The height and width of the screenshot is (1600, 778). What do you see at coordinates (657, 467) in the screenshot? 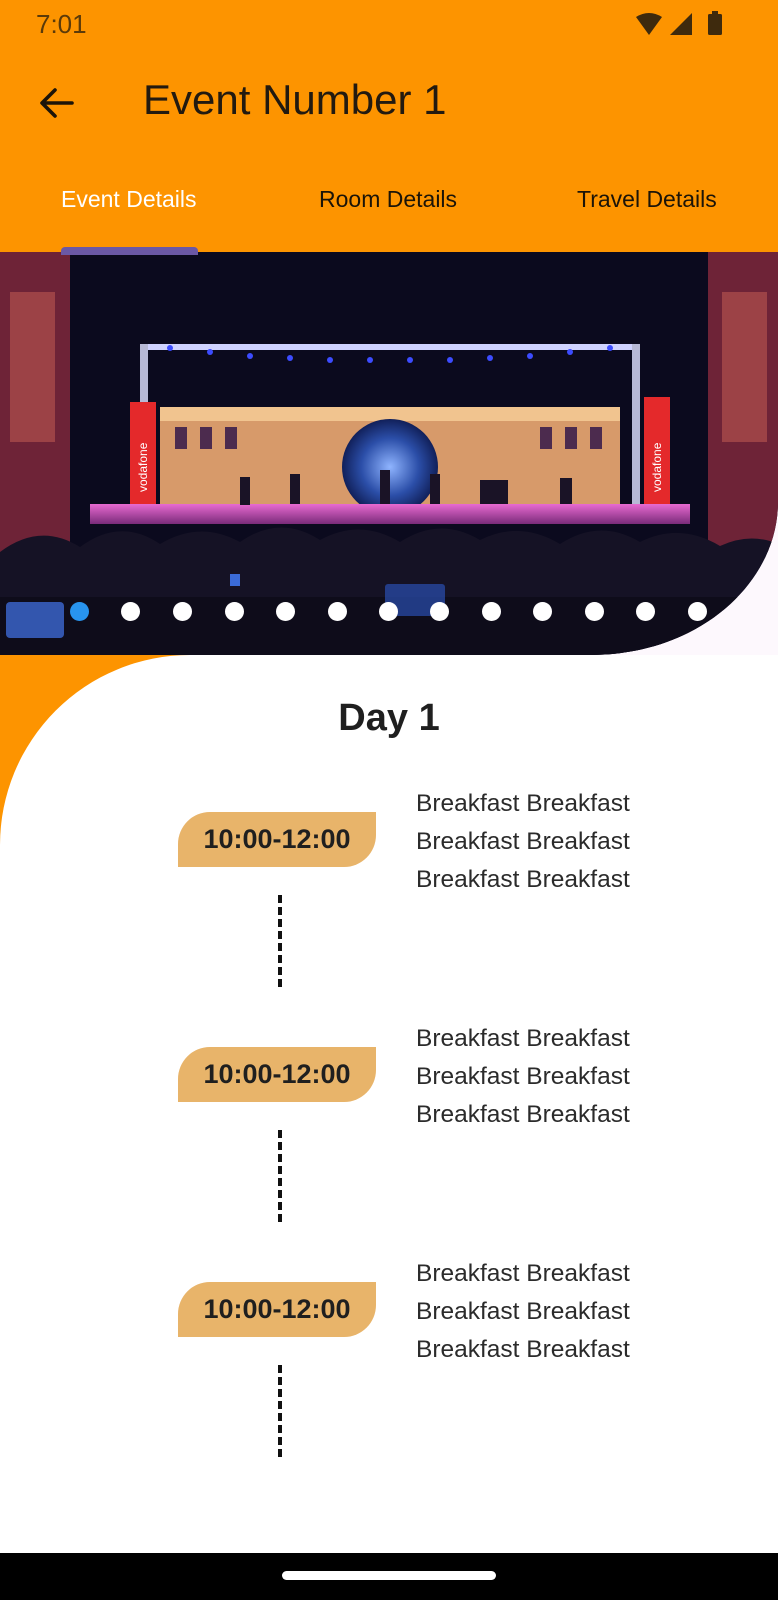
I see `vodafone-banner-right: vodafone` at bounding box center [657, 467].